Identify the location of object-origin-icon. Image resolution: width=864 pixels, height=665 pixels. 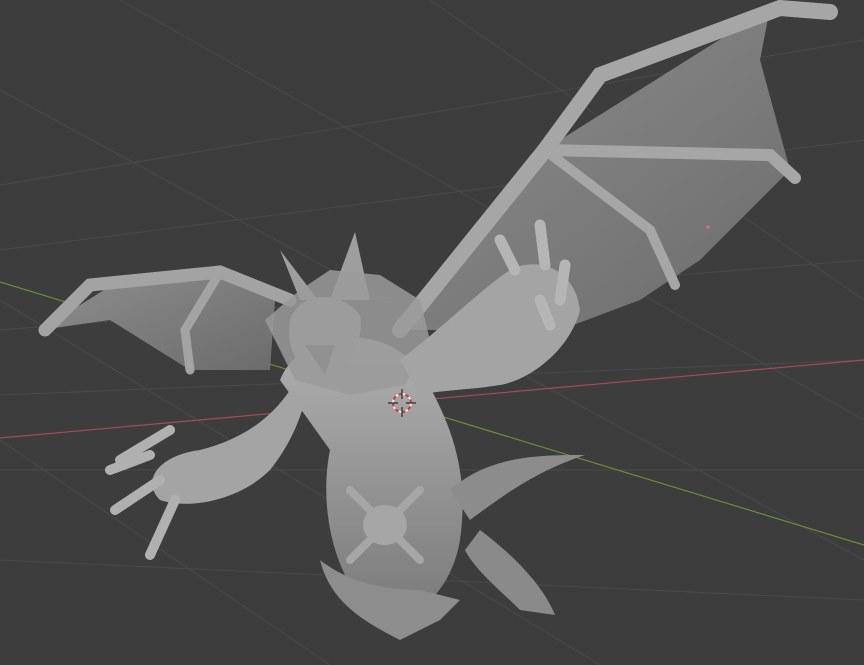
(708, 227).